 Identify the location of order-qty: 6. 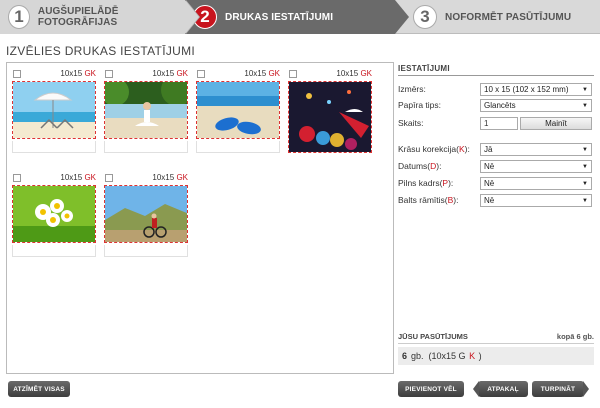
(405, 356).